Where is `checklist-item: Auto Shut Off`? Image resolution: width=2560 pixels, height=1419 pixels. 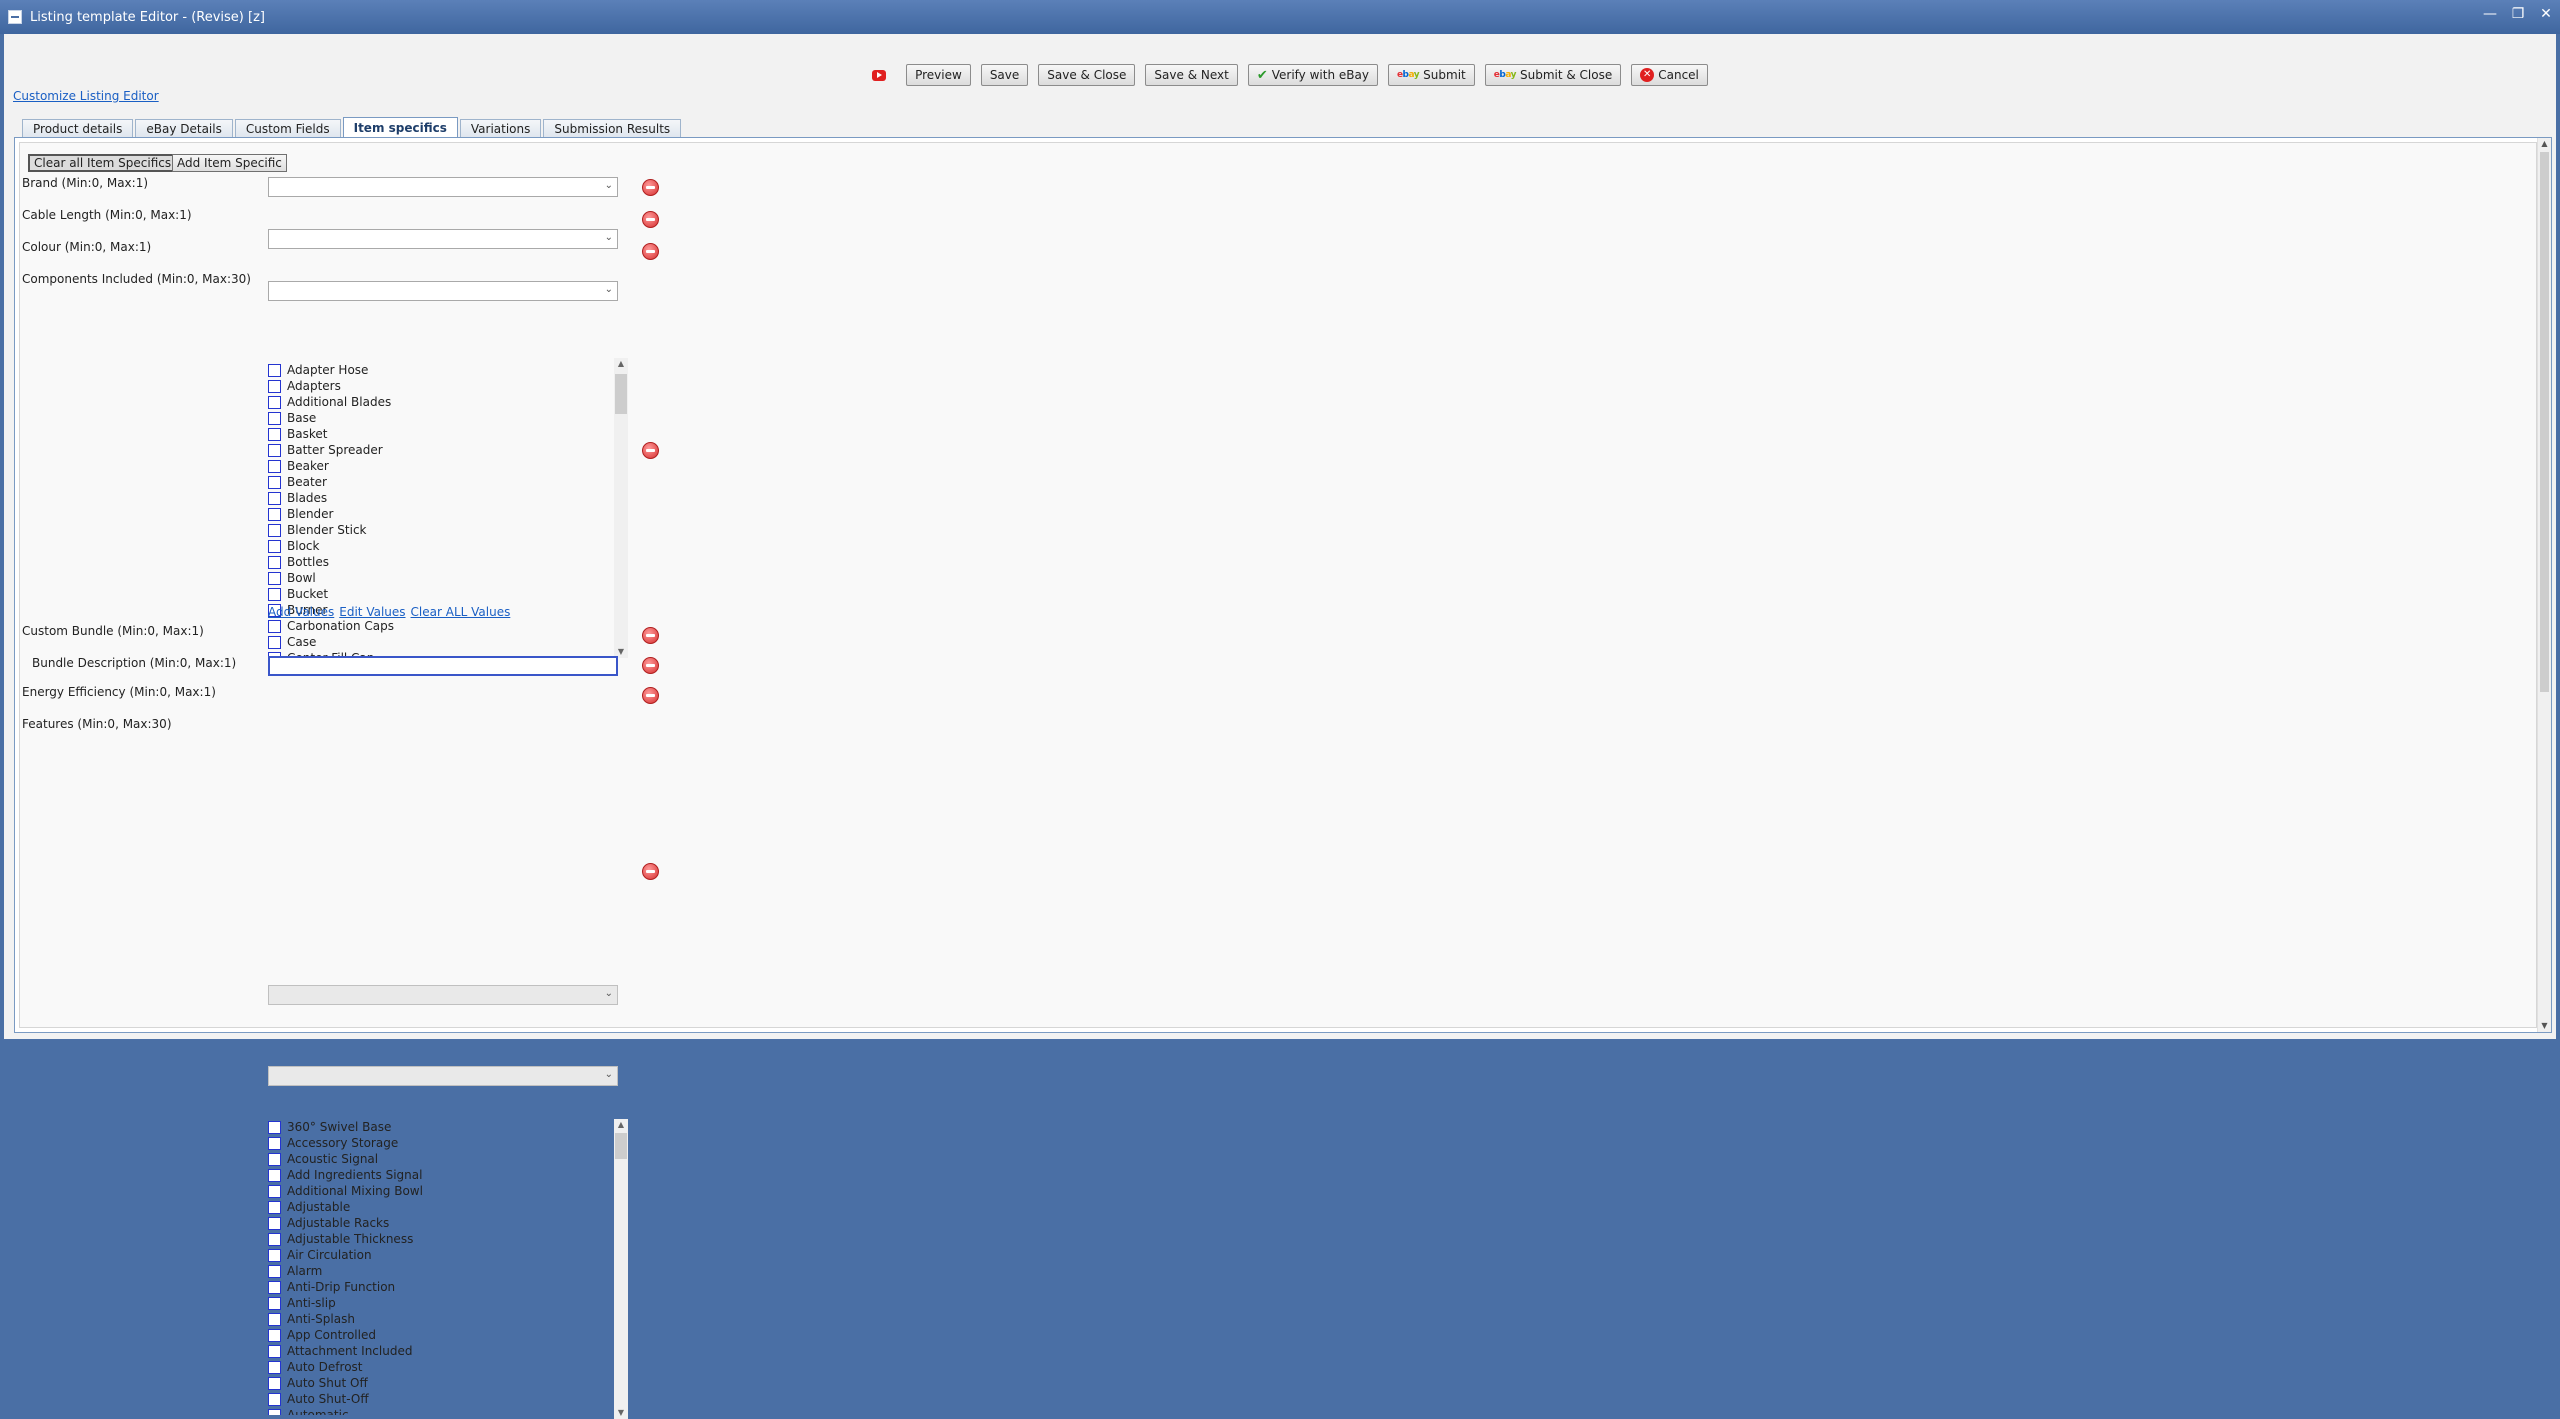 checklist-item: Auto Shut Off is located at coordinates (438, 1383).